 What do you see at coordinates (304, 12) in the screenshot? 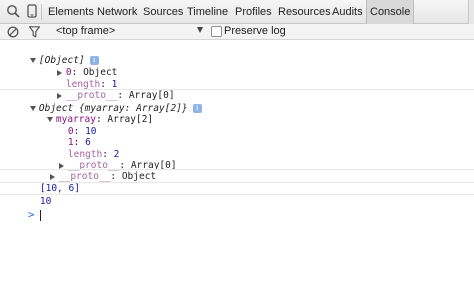
I see `tab-resources: Resources` at bounding box center [304, 12].